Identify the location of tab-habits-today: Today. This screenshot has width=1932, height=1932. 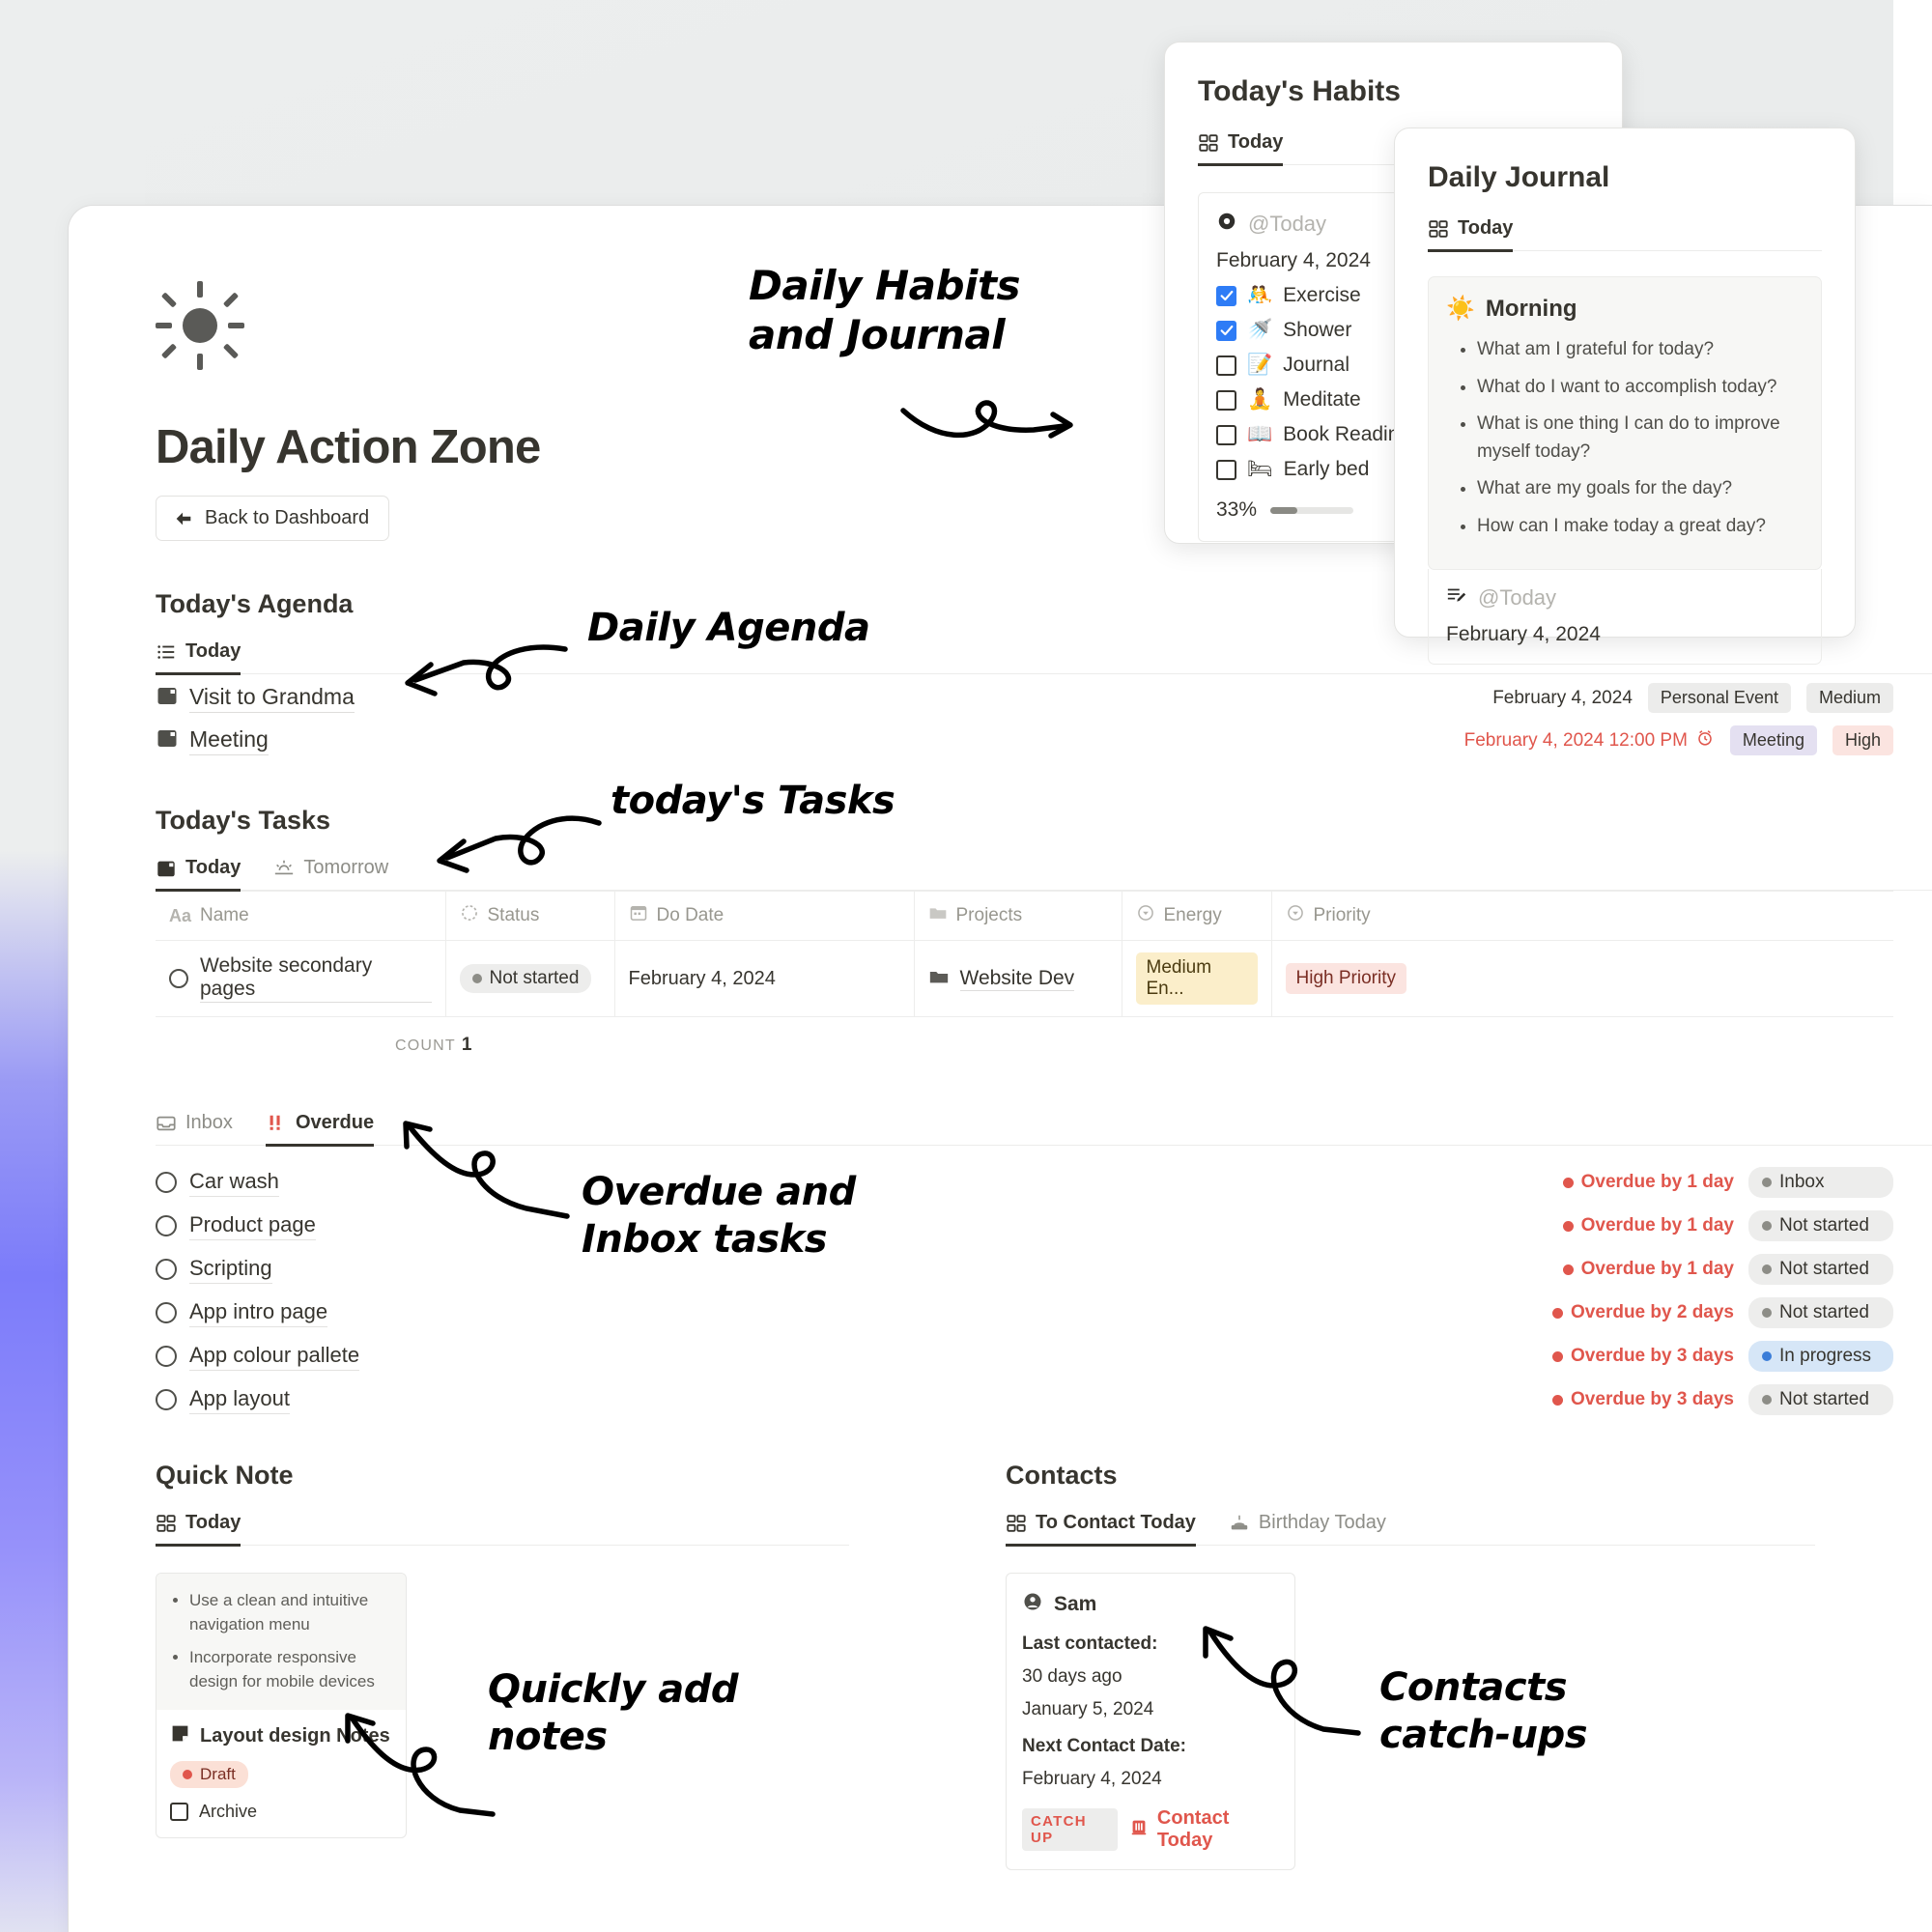
(1241, 148).